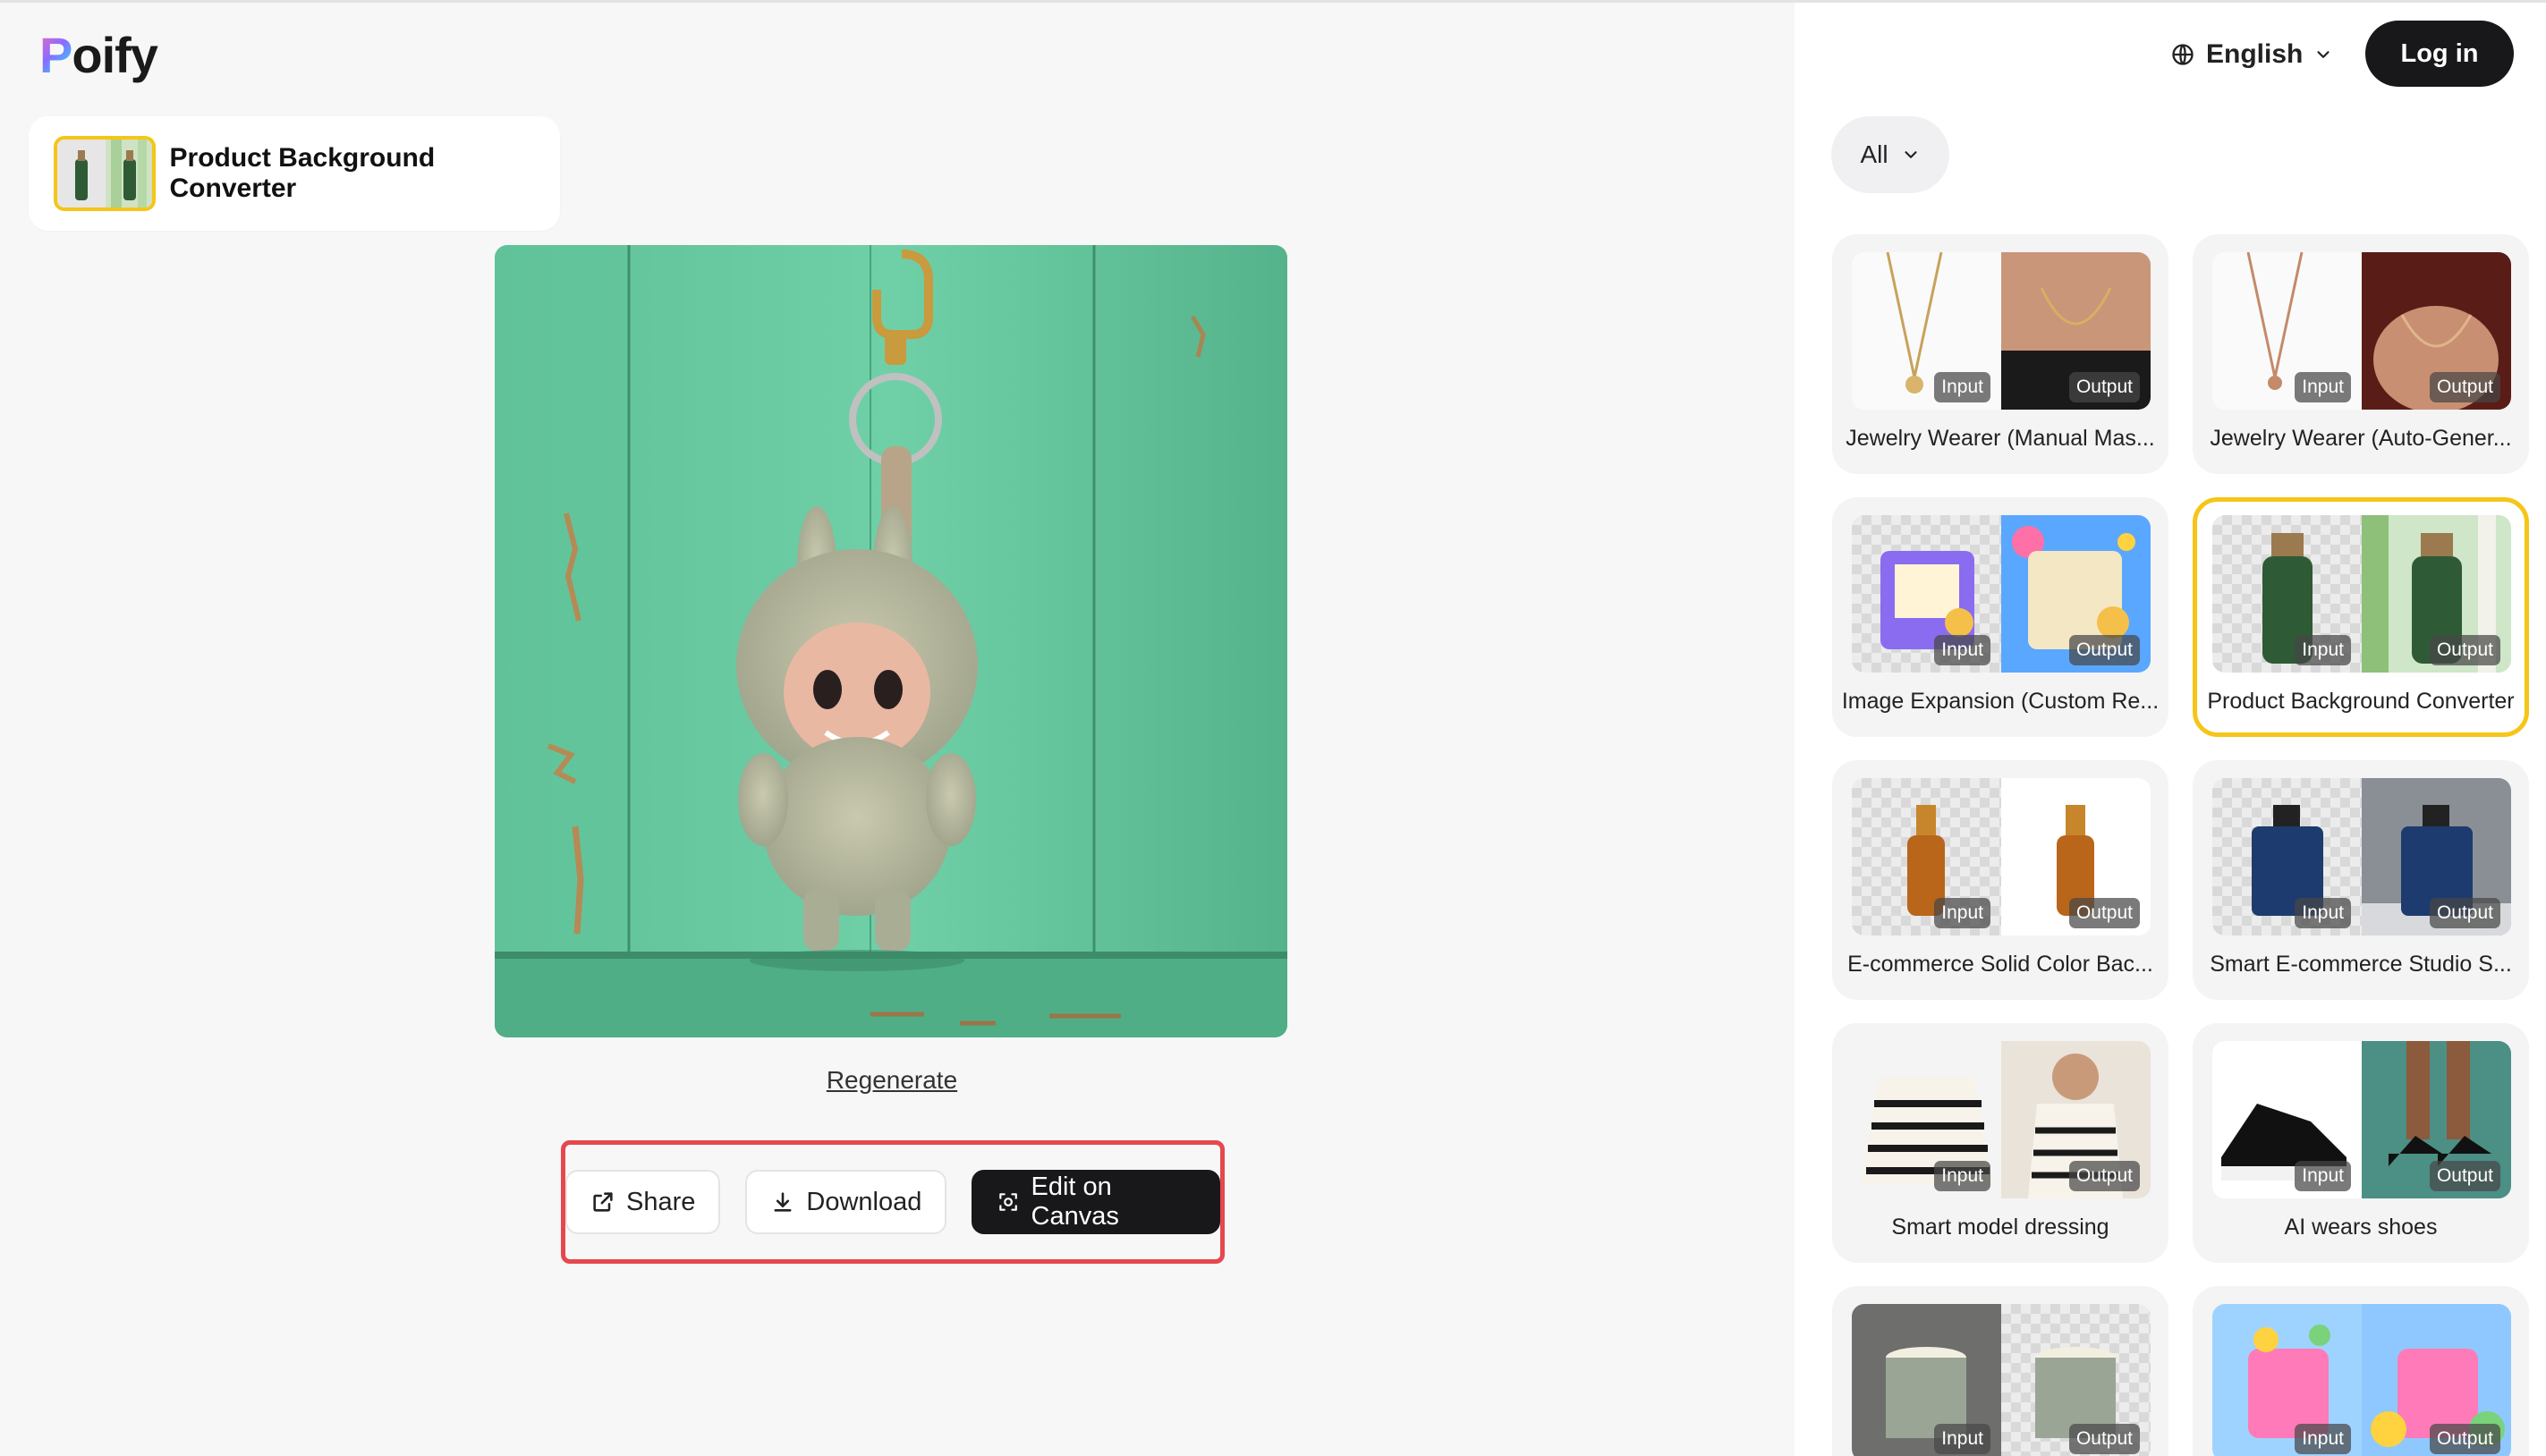  What do you see at coordinates (2361, 1227) in the screenshot?
I see `card-title: AI wears shoes` at bounding box center [2361, 1227].